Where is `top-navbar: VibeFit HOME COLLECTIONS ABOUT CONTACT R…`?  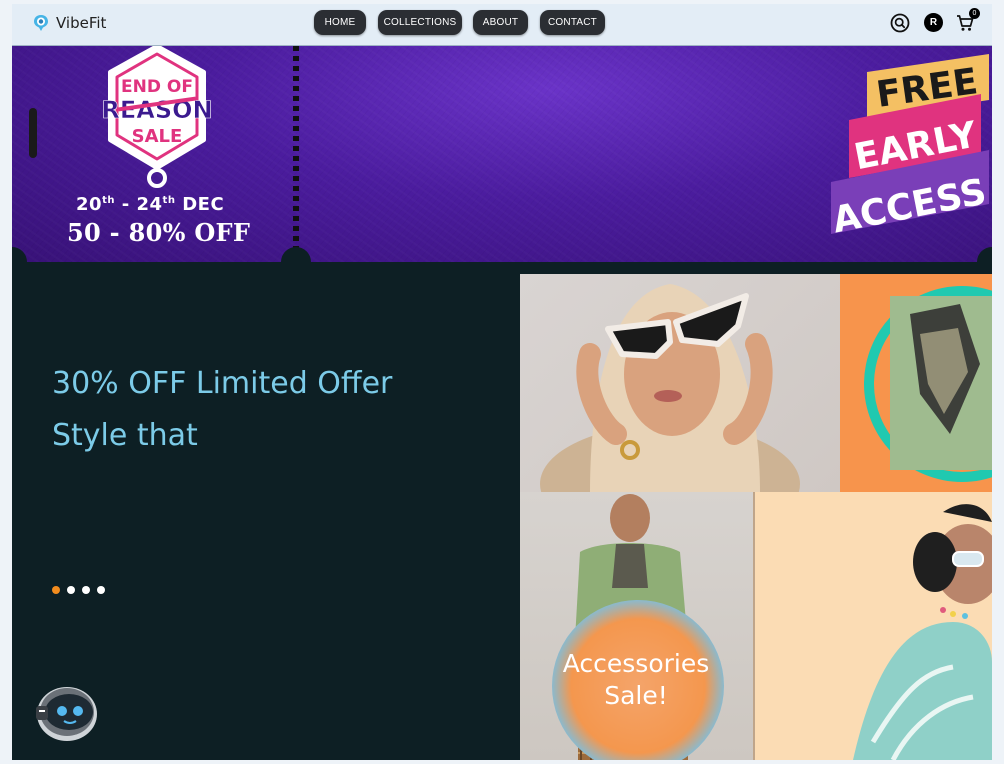
top-navbar: VibeFit HOME COLLECTIONS ABOUT CONTACT R… is located at coordinates (502, 25).